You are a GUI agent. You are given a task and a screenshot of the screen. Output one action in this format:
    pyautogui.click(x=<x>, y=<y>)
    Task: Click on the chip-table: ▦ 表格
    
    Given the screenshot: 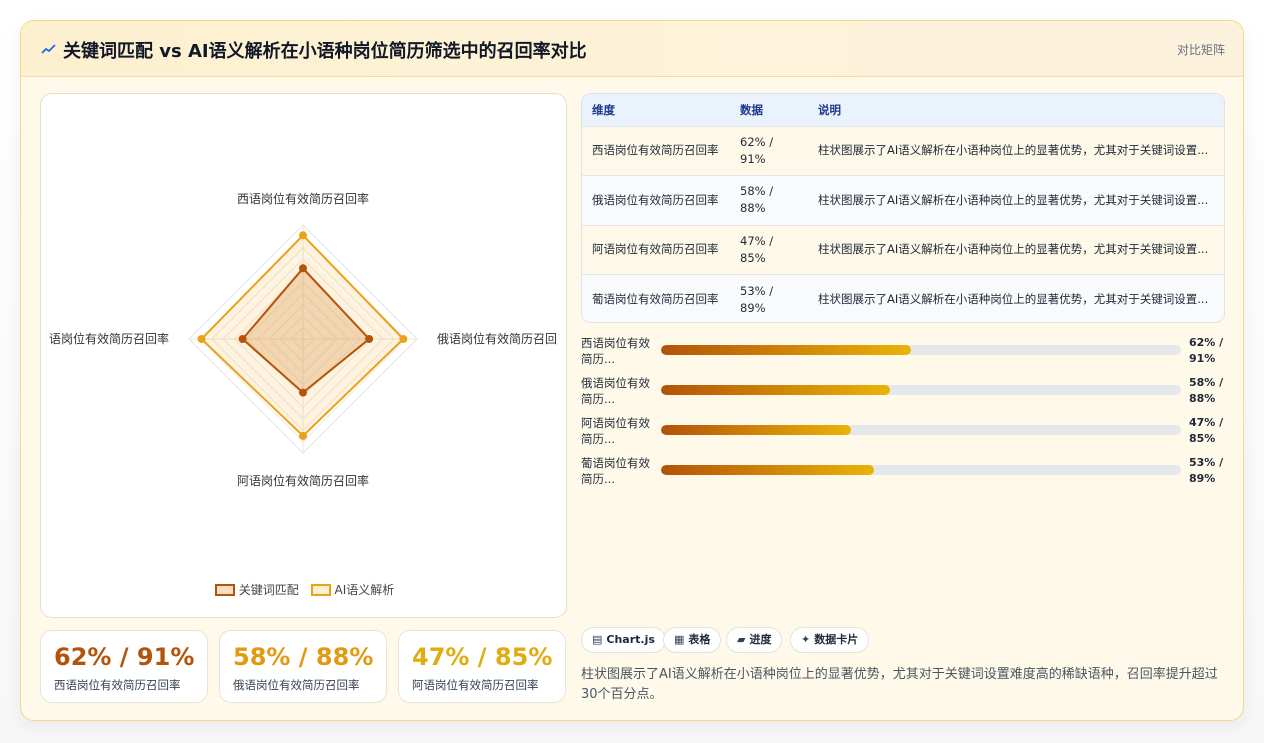 What is the action you would take?
    pyautogui.click(x=692, y=640)
    